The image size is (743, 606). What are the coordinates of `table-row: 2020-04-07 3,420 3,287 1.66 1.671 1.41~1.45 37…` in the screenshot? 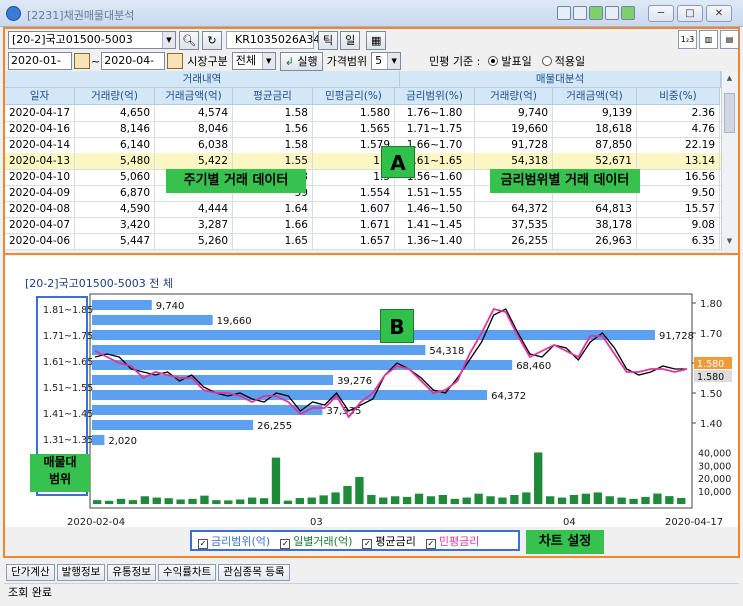 It's located at (363, 225).